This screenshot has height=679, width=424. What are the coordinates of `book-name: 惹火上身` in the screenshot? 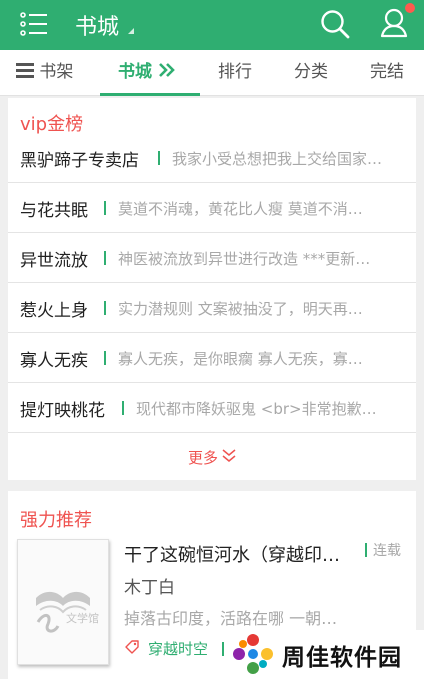 It's located at (54, 311).